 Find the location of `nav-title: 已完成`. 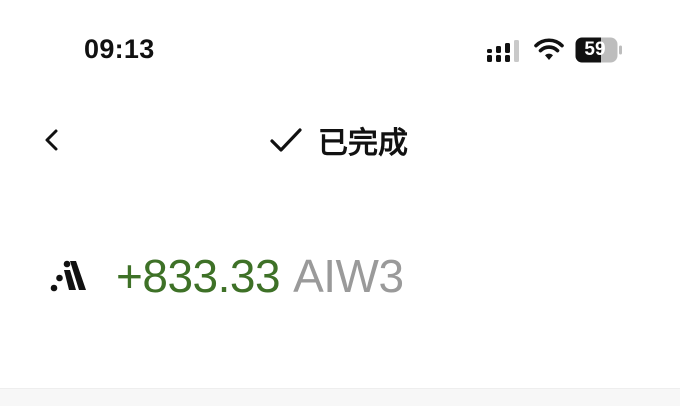

nav-title: 已完成 is located at coordinates (338, 140).